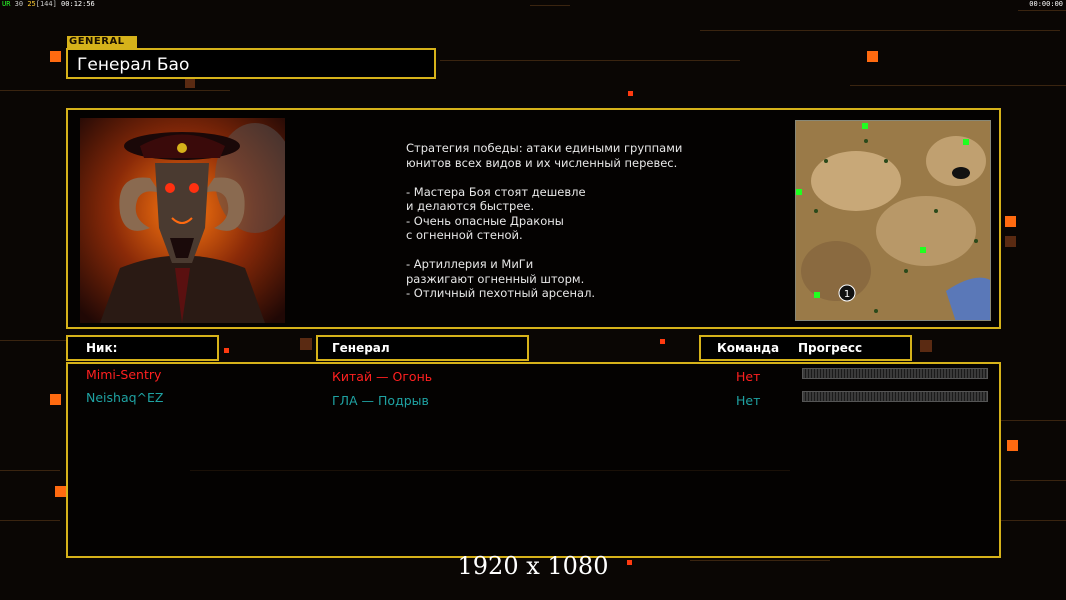 This screenshot has height=600, width=1066. What do you see at coordinates (1046, 4) in the screenshot?
I see `clock-right: 00:00:00` at bounding box center [1046, 4].